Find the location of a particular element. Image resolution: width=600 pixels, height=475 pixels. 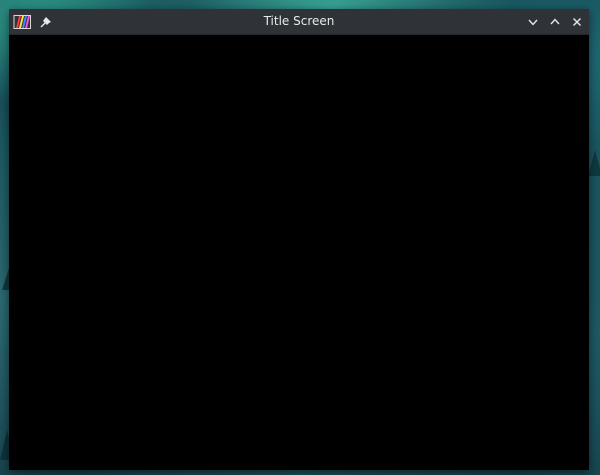

rainbow-stripes-icon is located at coordinates (22, 21).